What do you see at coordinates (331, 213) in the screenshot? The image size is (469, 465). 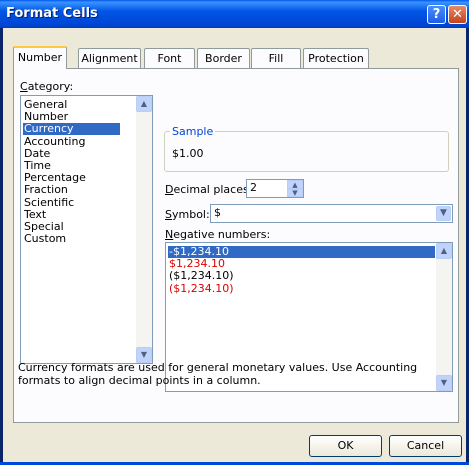 I see `symbol-dropdown: $` at bounding box center [331, 213].